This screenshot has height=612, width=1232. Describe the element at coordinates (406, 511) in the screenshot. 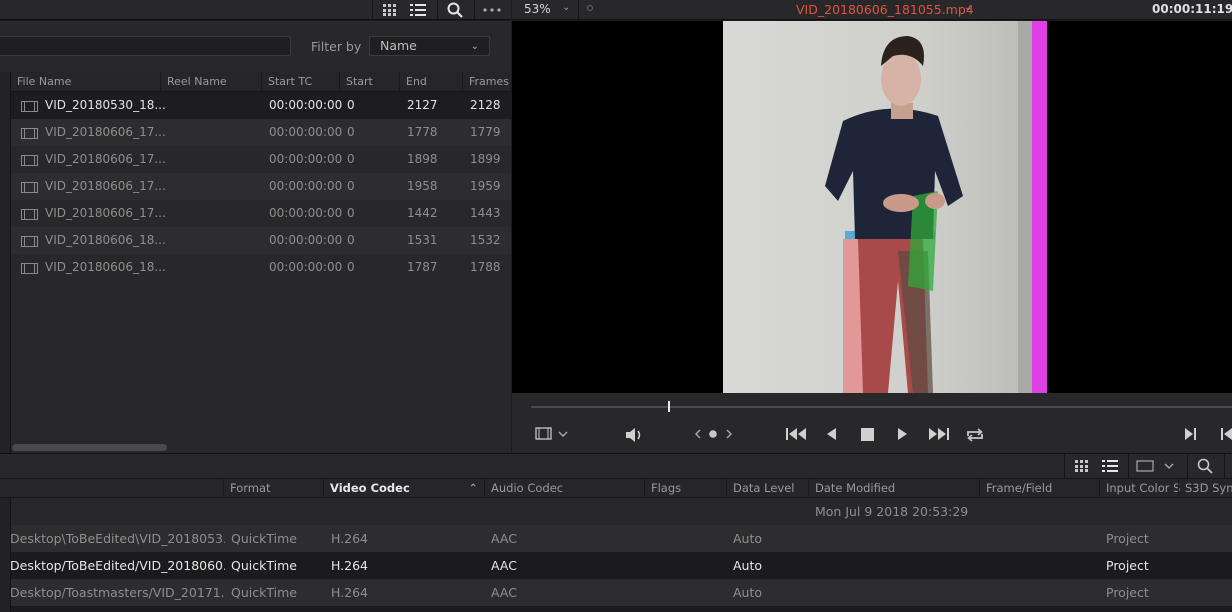

I see `video-codec` at that location.